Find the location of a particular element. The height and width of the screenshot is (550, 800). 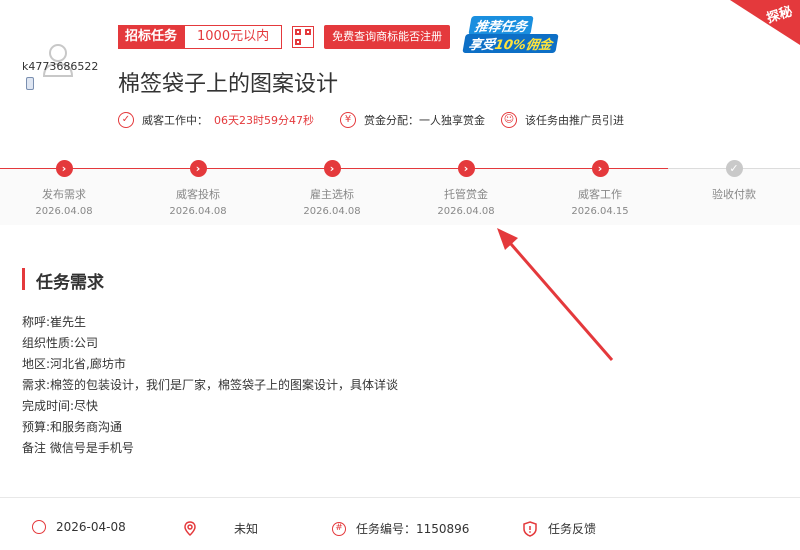

promo-banner: 推荐任务 享受10%佣金 is located at coordinates (516, 35).